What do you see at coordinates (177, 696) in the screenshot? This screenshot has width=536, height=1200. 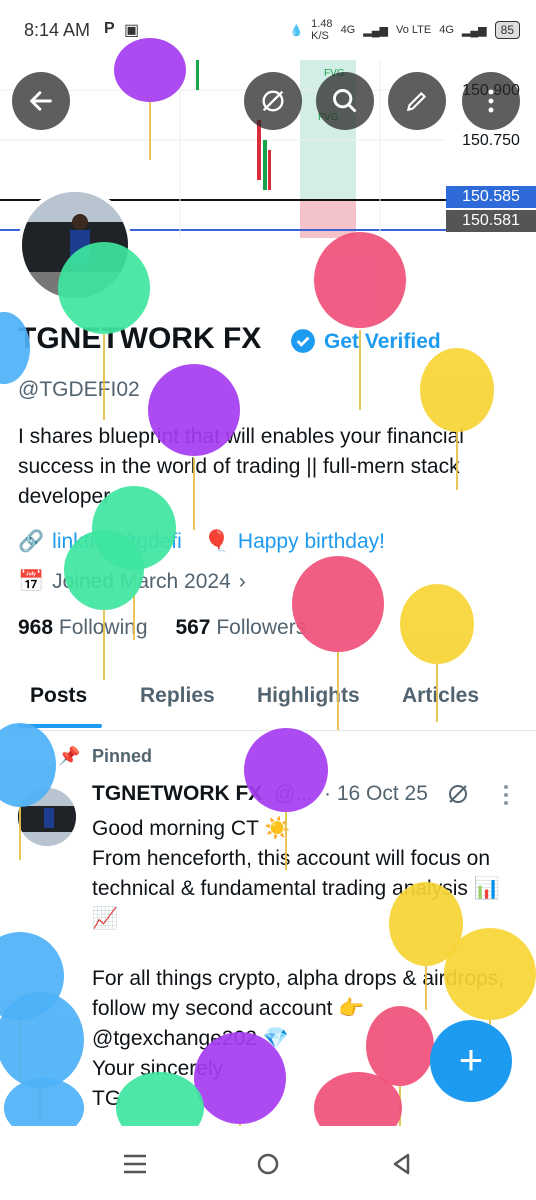 I see `tab-replies: Replies` at bounding box center [177, 696].